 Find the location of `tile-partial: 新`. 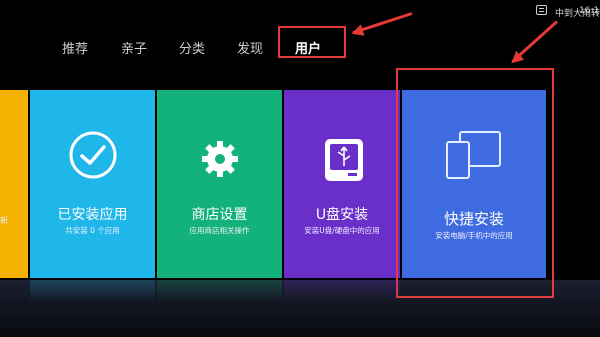

tile-partial: 新 is located at coordinates (14, 184).